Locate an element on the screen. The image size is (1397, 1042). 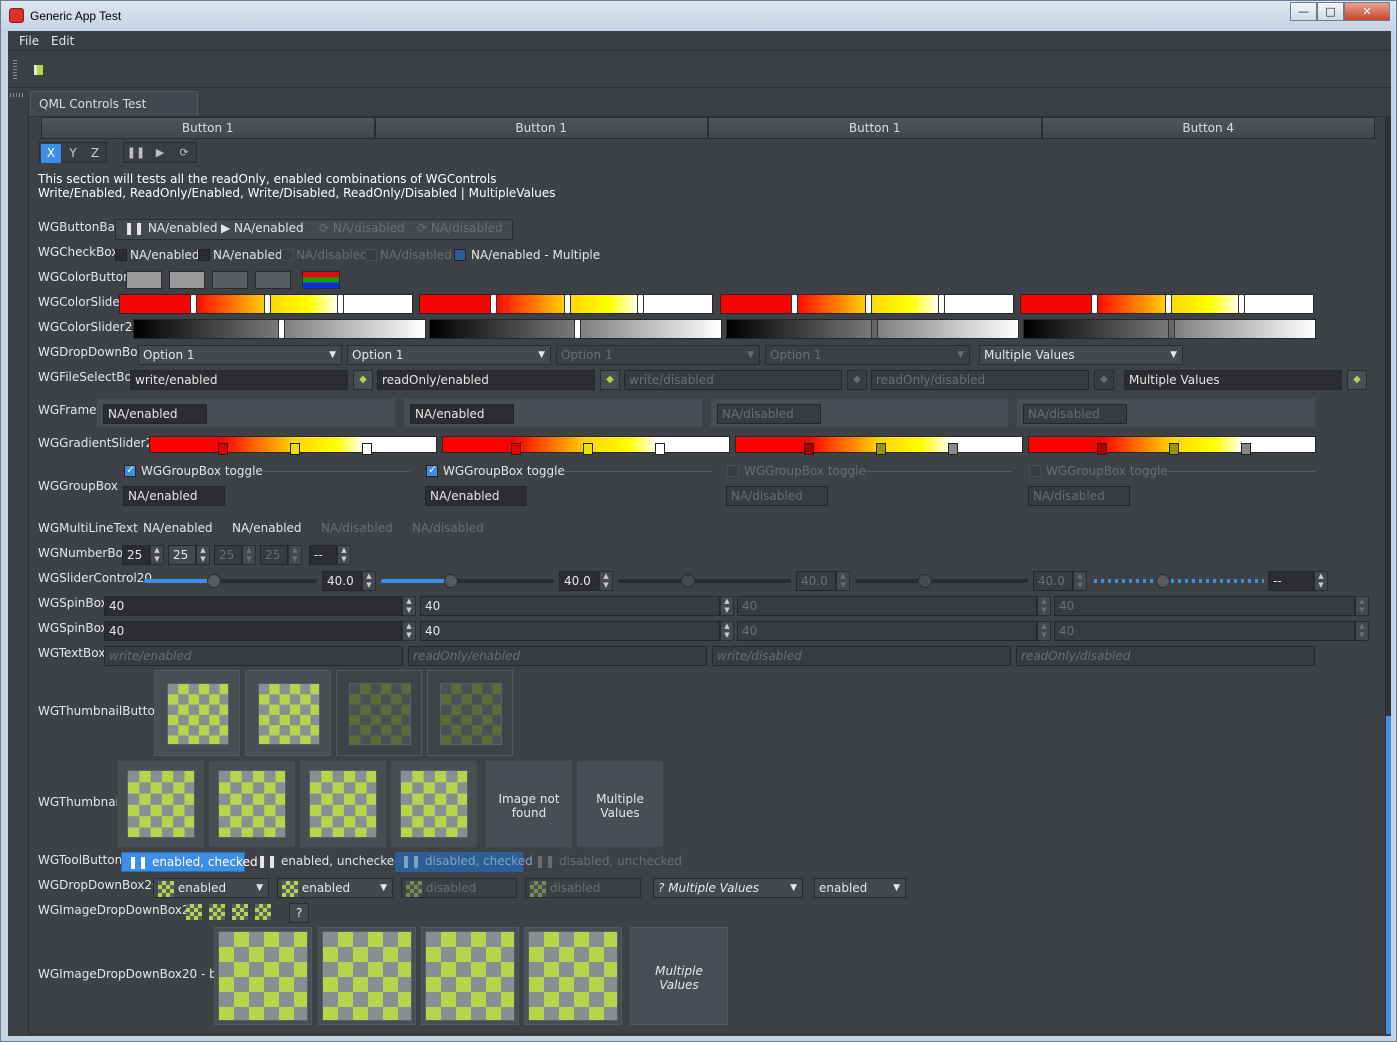
menu-edit: Edit is located at coordinates (62, 41).